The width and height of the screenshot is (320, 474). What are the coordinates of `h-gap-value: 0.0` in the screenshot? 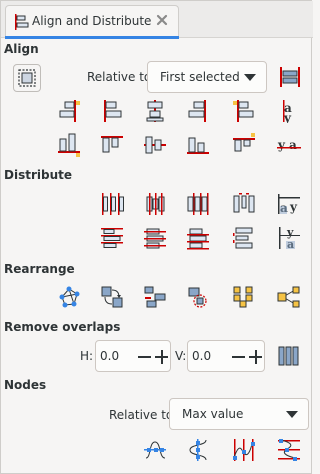 It's located at (110, 356).